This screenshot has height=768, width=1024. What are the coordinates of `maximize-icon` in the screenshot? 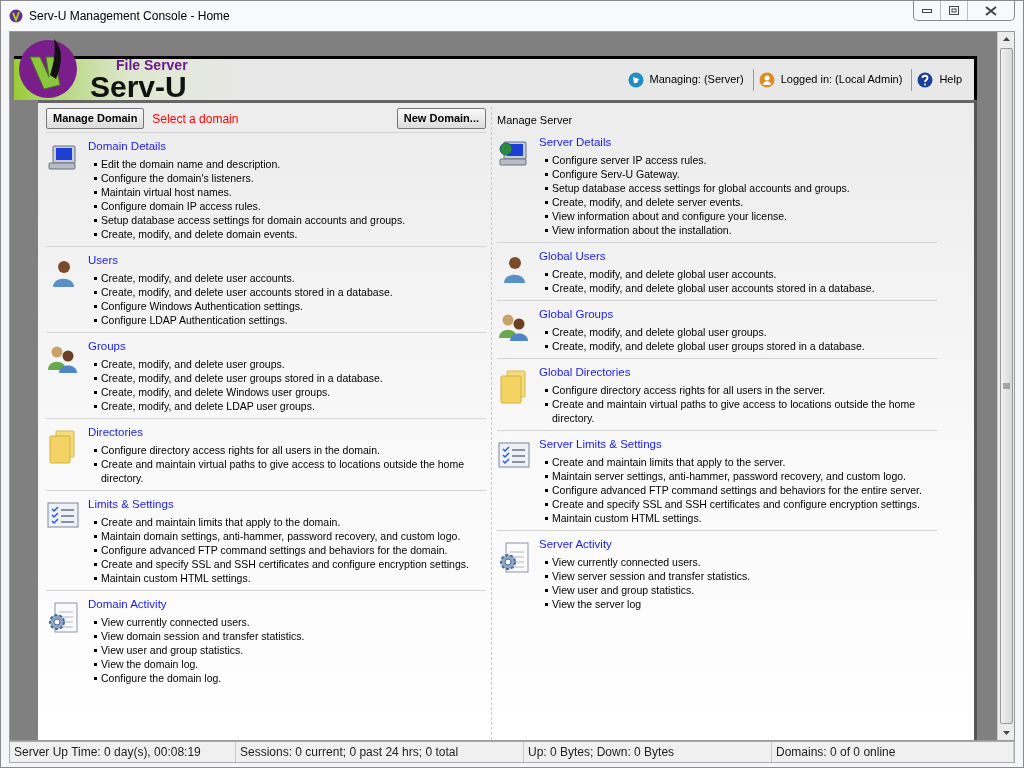 It's located at (954, 10).